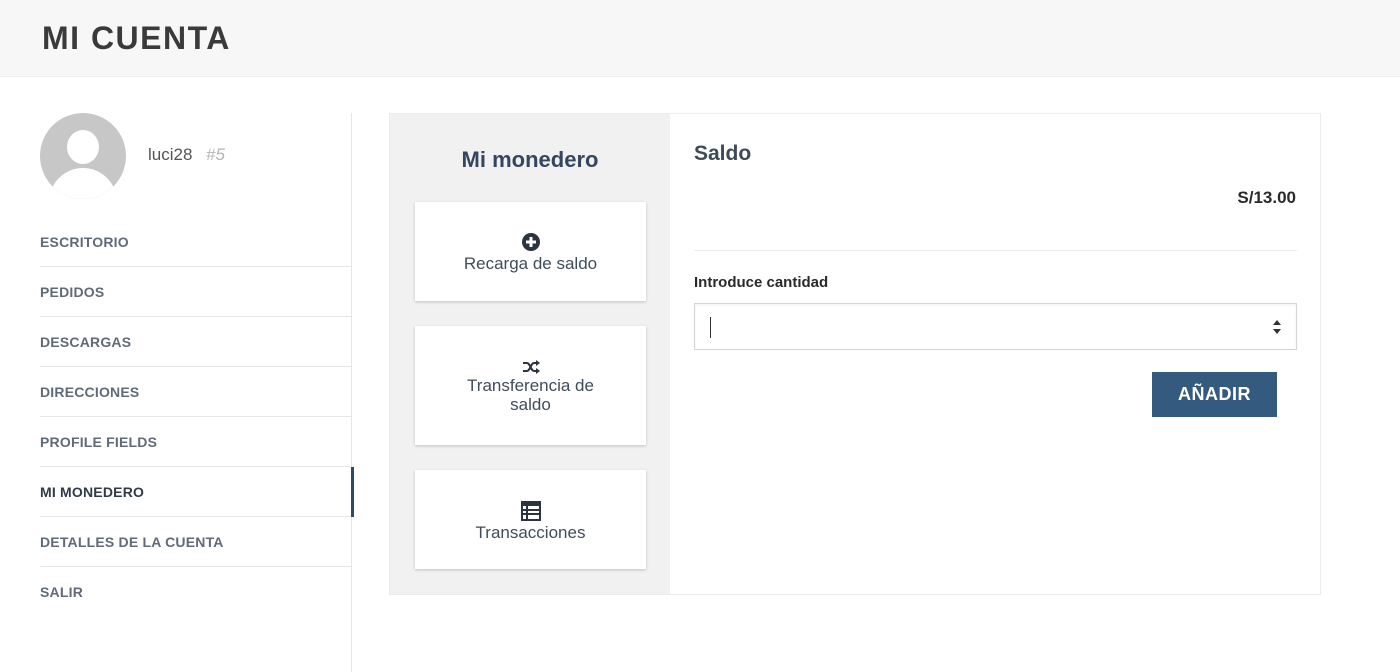  I want to click on sidebar-item-salir: SALIR, so click(196, 592).